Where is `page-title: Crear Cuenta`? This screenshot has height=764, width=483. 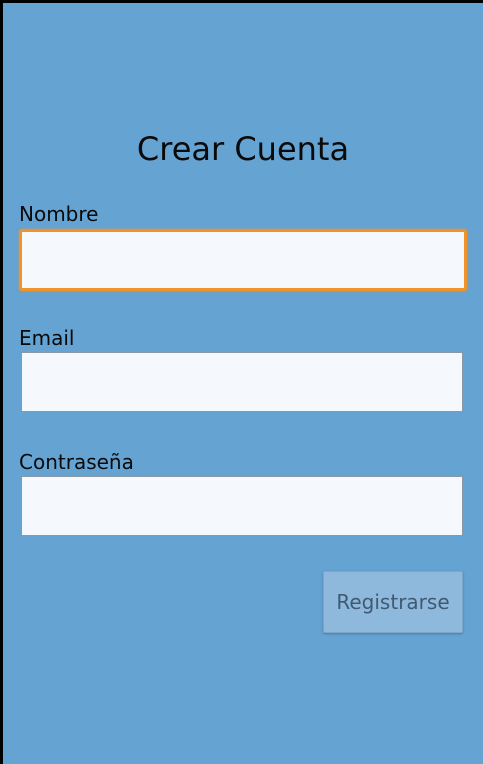 page-title: Crear Cuenta is located at coordinates (243, 149).